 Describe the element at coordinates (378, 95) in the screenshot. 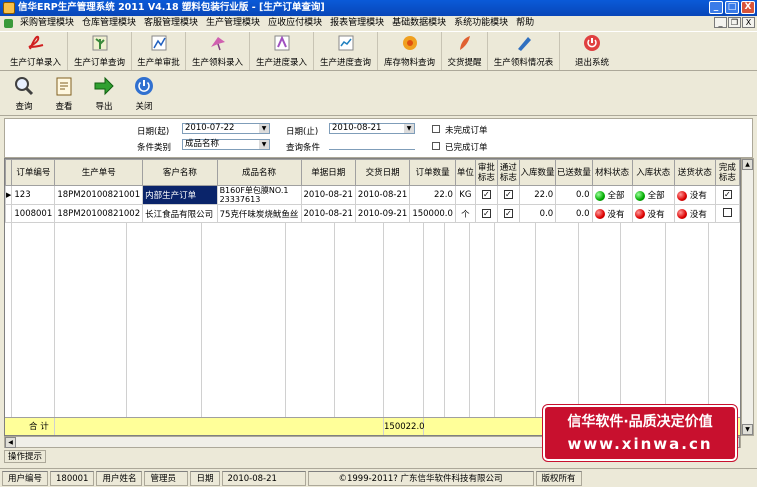

I see `action-toolbar: 查询 查看 导出 关闭` at that location.